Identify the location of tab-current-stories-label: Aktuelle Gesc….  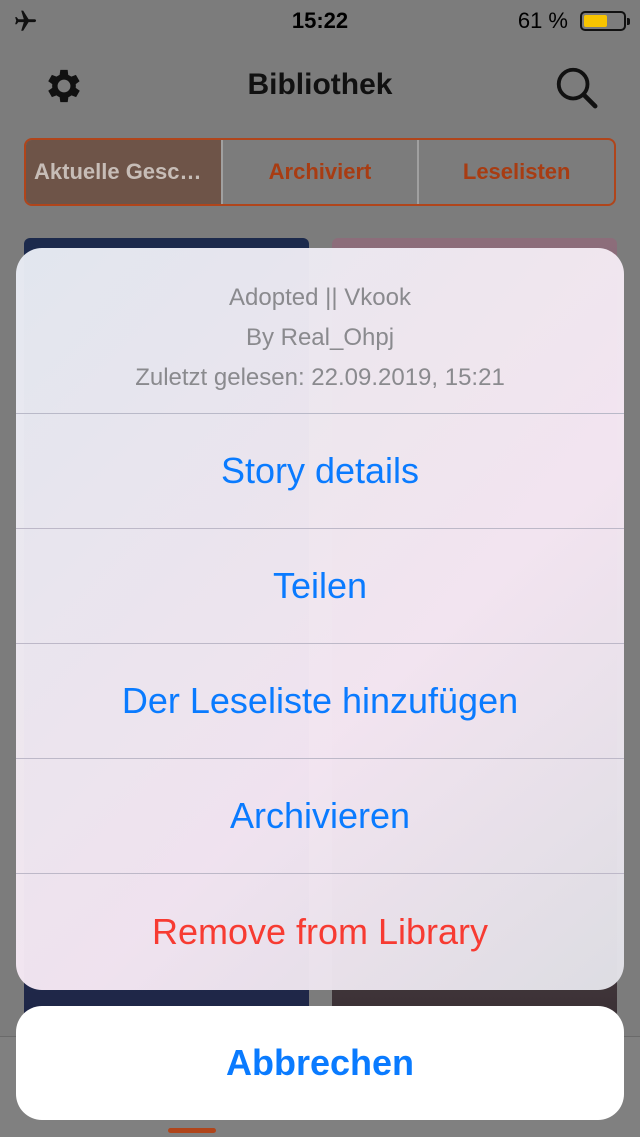
(118, 171).